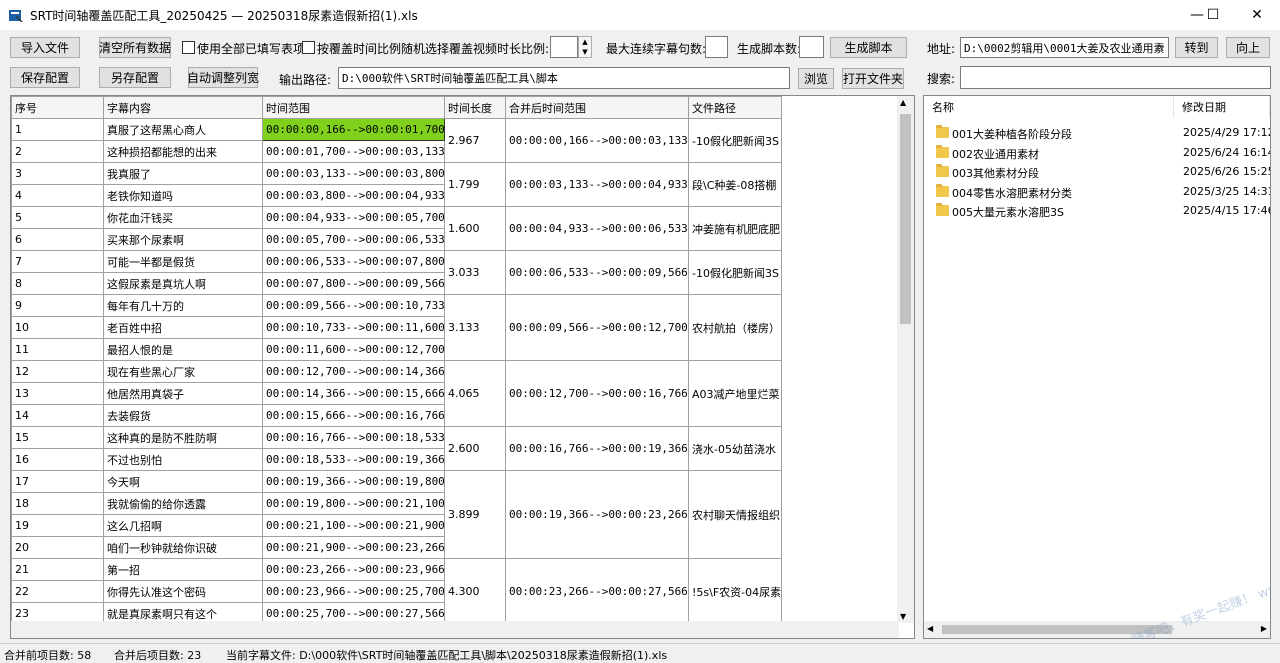 The height and width of the screenshot is (663, 1280). I want to click on subtitle-text-cell: 去装假货, so click(183, 415).